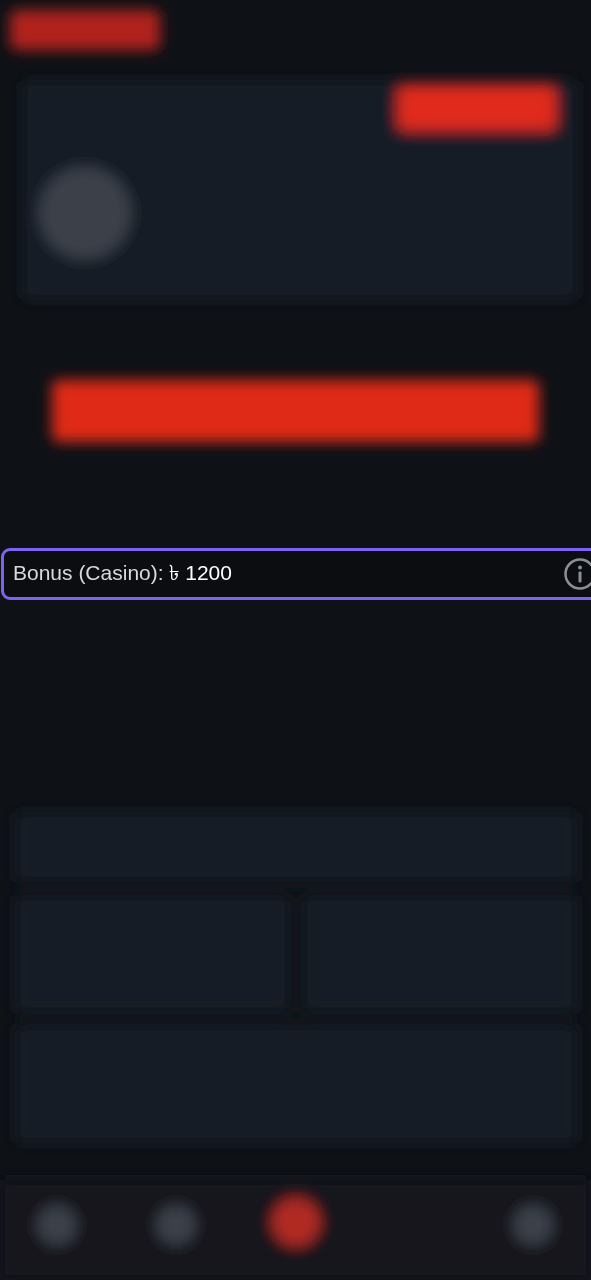  I want to click on bonus-balance-text: Bonus (Casino): ৳ 1200, so click(122, 572).